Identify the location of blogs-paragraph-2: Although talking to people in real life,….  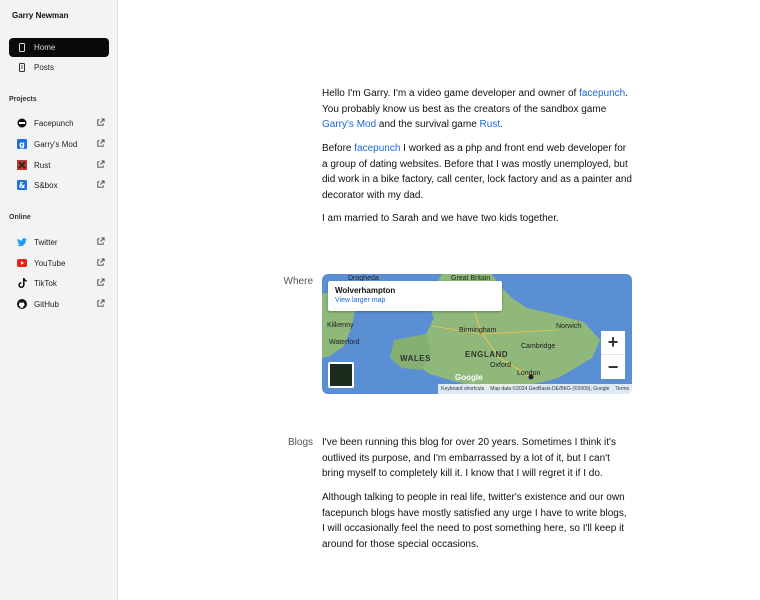
(474, 521).